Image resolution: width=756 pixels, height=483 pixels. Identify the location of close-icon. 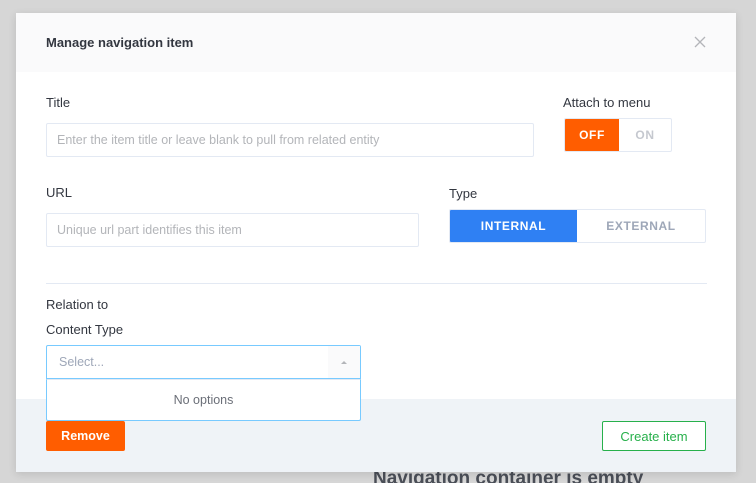
(700, 42).